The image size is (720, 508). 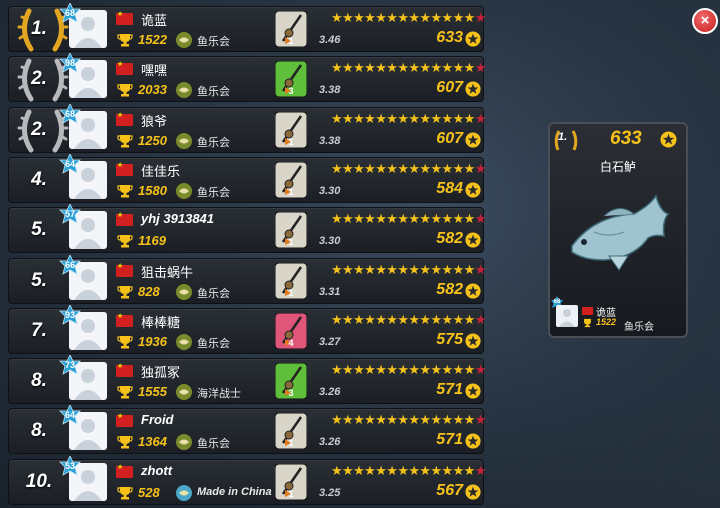 I want to click on leaderboard-row: 2. 68 狼爷 1250 鱼乐会, so click(x=247, y=128).